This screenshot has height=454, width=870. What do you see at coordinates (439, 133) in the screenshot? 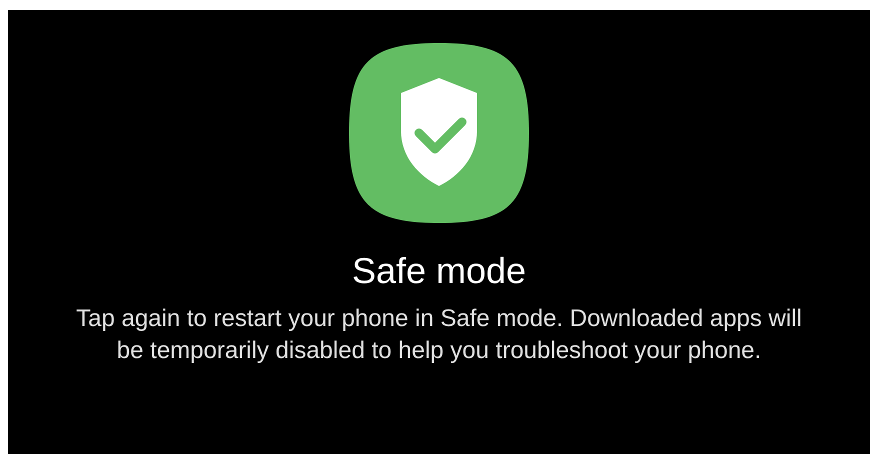
I see `shield-check-icon` at bounding box center [439, 133].